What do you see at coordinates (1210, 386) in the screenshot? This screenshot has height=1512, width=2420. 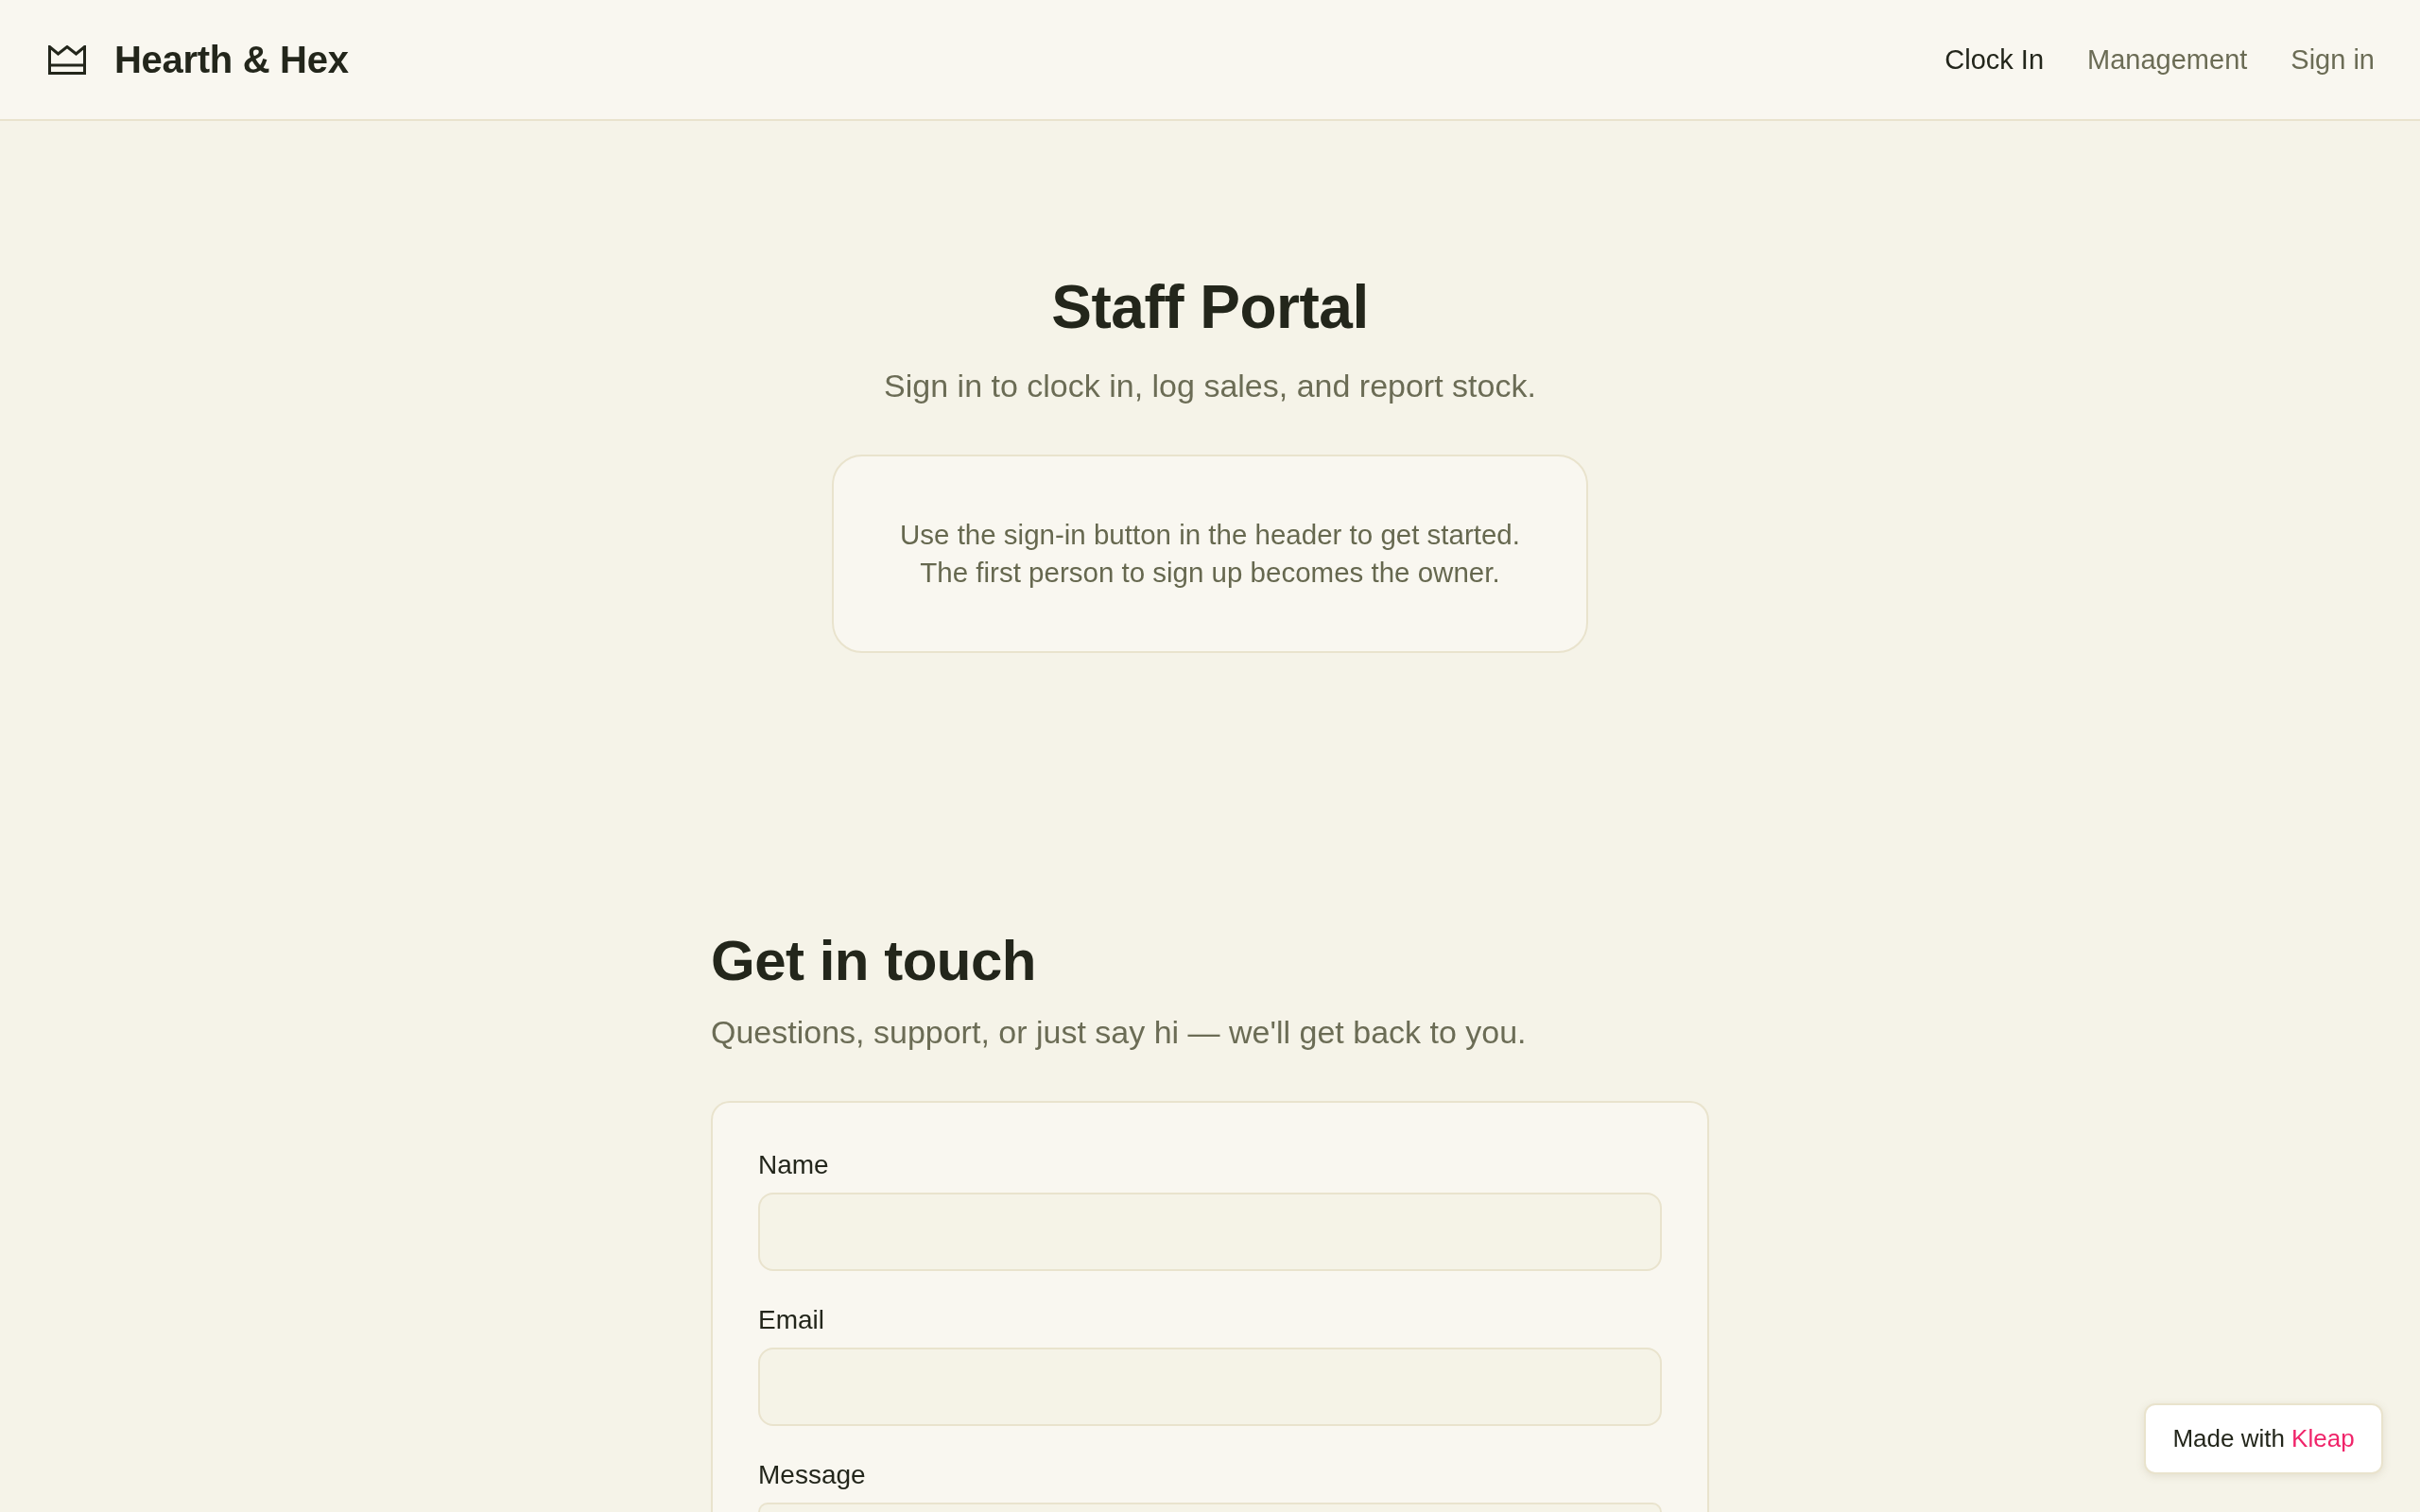 I see `page-subtitle: Sign in to clock in, log sales, and report stock.` at bounding box center [1210, 386].